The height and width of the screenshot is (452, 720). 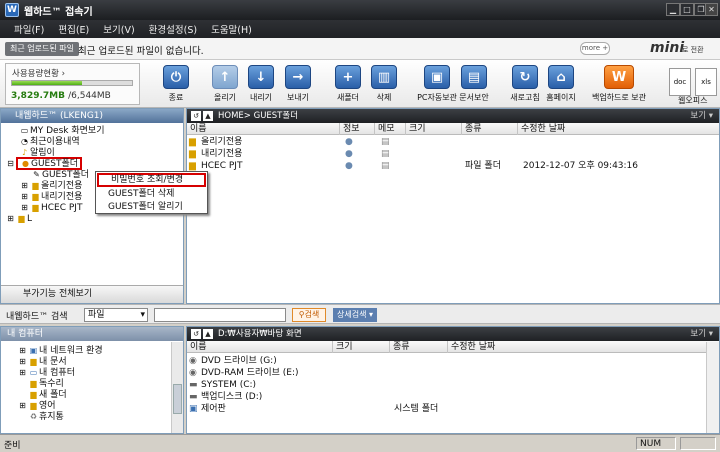 I want to click on maximize-icon: □, so click(x=687, y=9).